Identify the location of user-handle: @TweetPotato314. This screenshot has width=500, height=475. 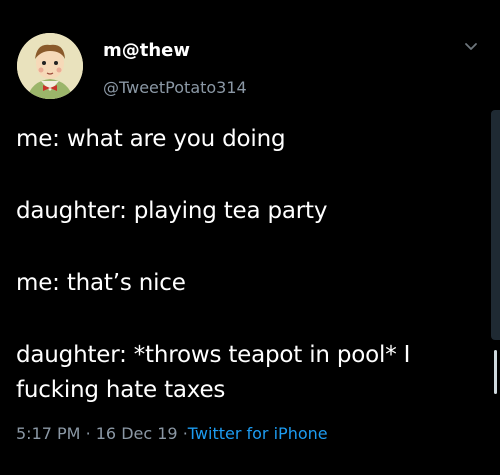
(175, 87).